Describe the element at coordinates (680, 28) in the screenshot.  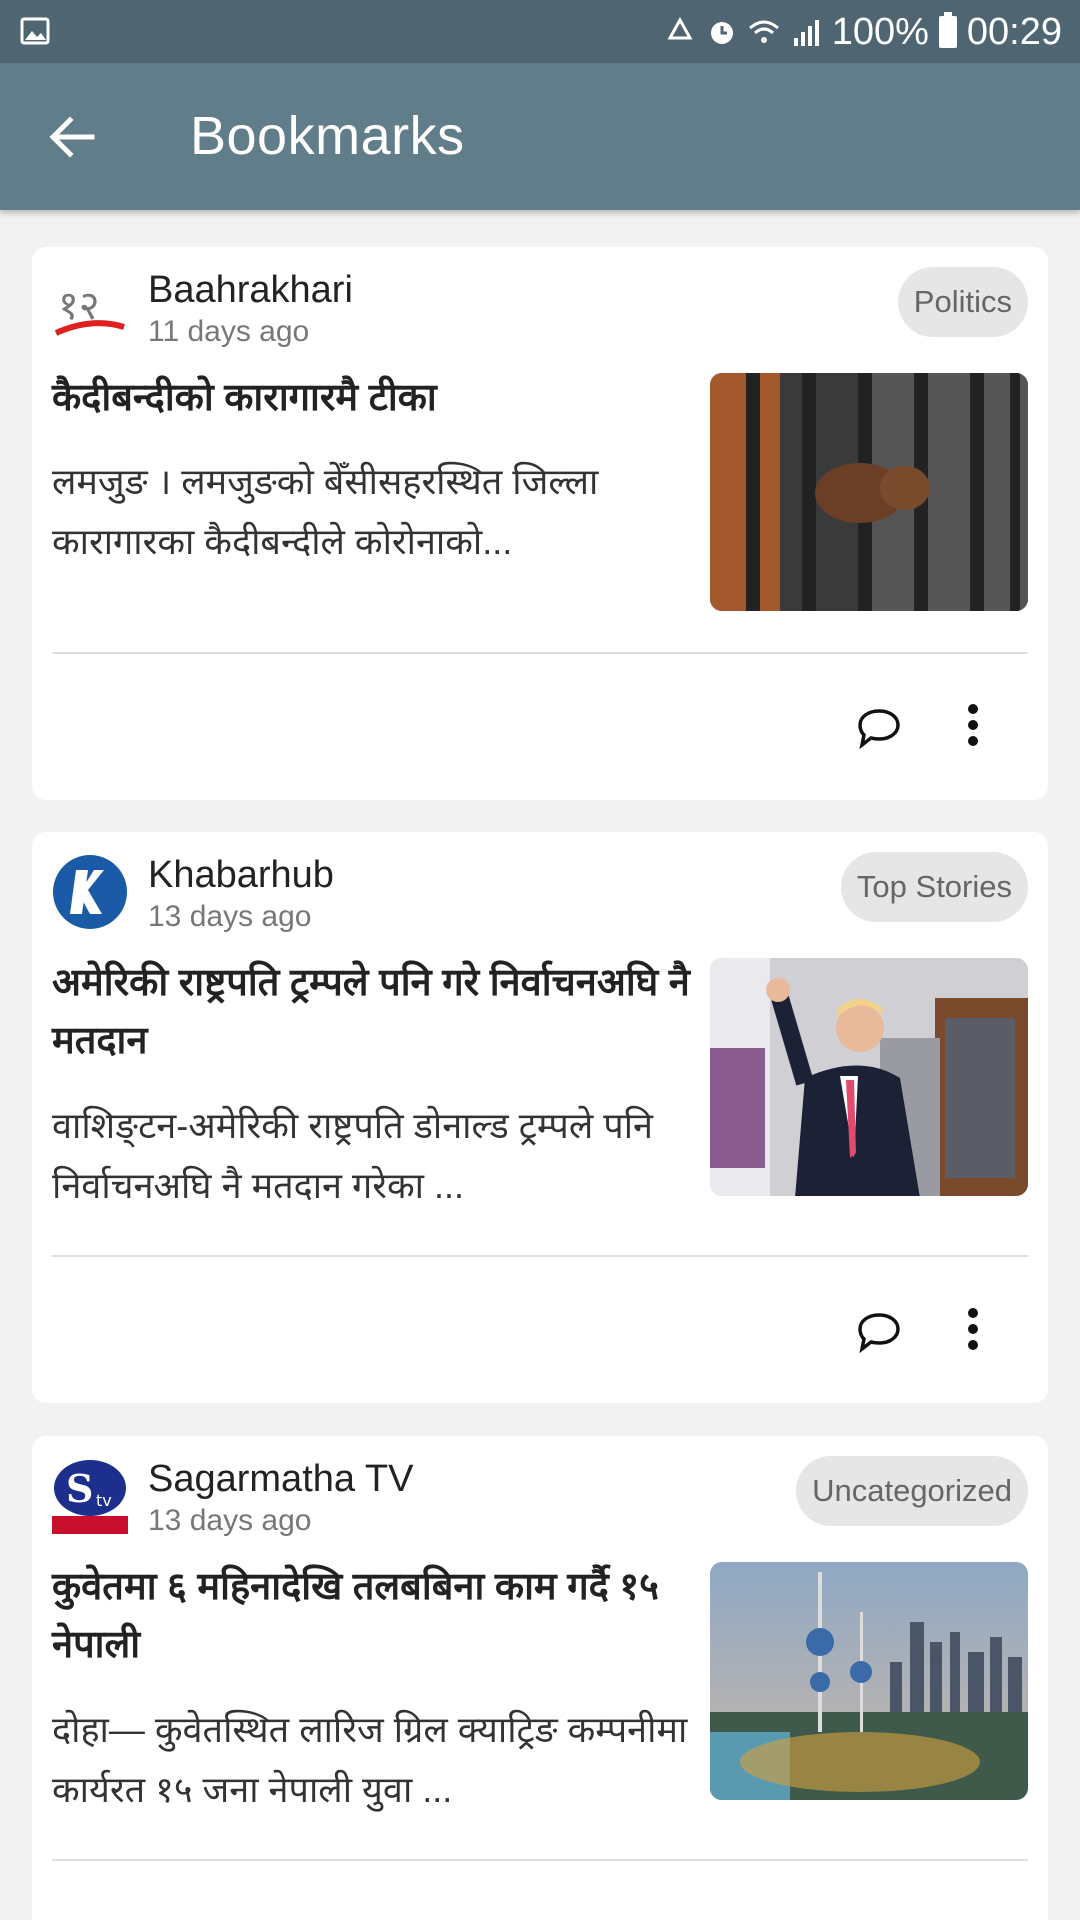
I see `recycle-icon` at that location.